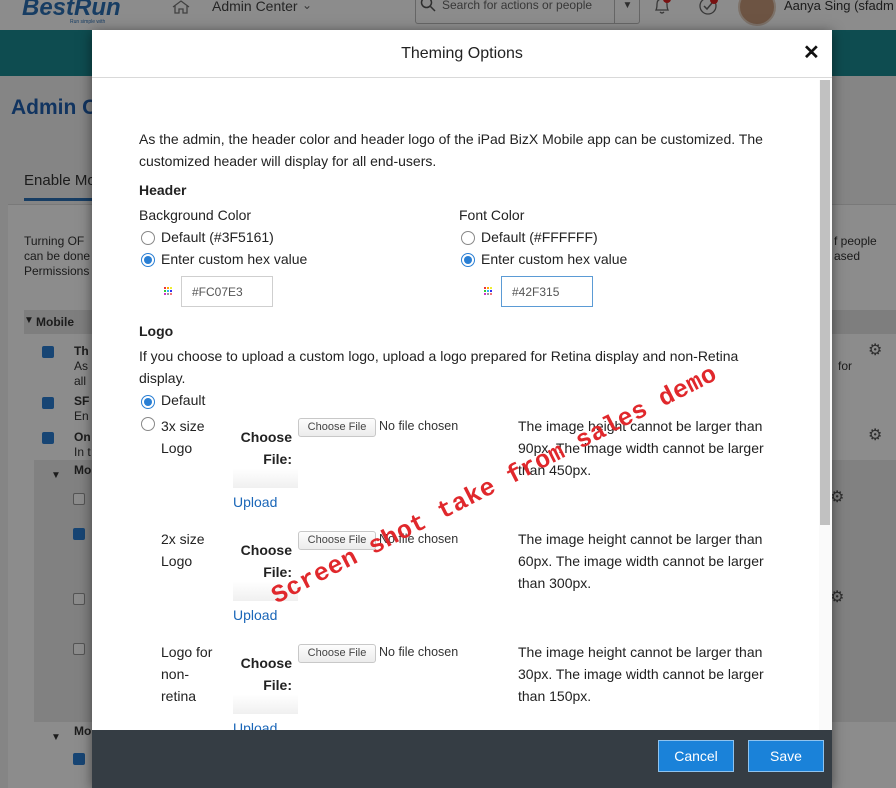  What do you see at coordinates (337, 427) in the screenshot?
I see `choose-file-button-3x: Choose File` at bounding box center [337, 427].